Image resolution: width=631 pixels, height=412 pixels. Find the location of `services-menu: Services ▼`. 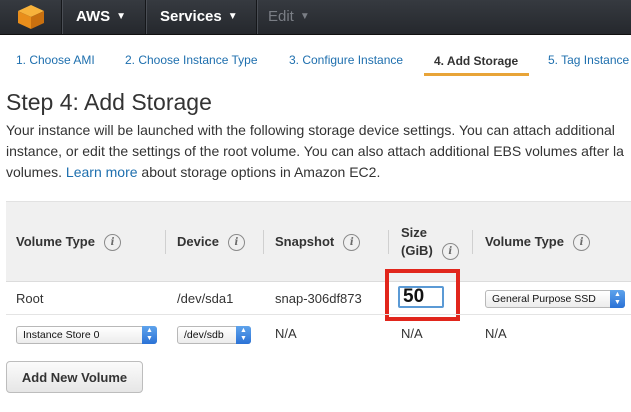

services-menu: Services ▼ is located at coordinates (199, 17).